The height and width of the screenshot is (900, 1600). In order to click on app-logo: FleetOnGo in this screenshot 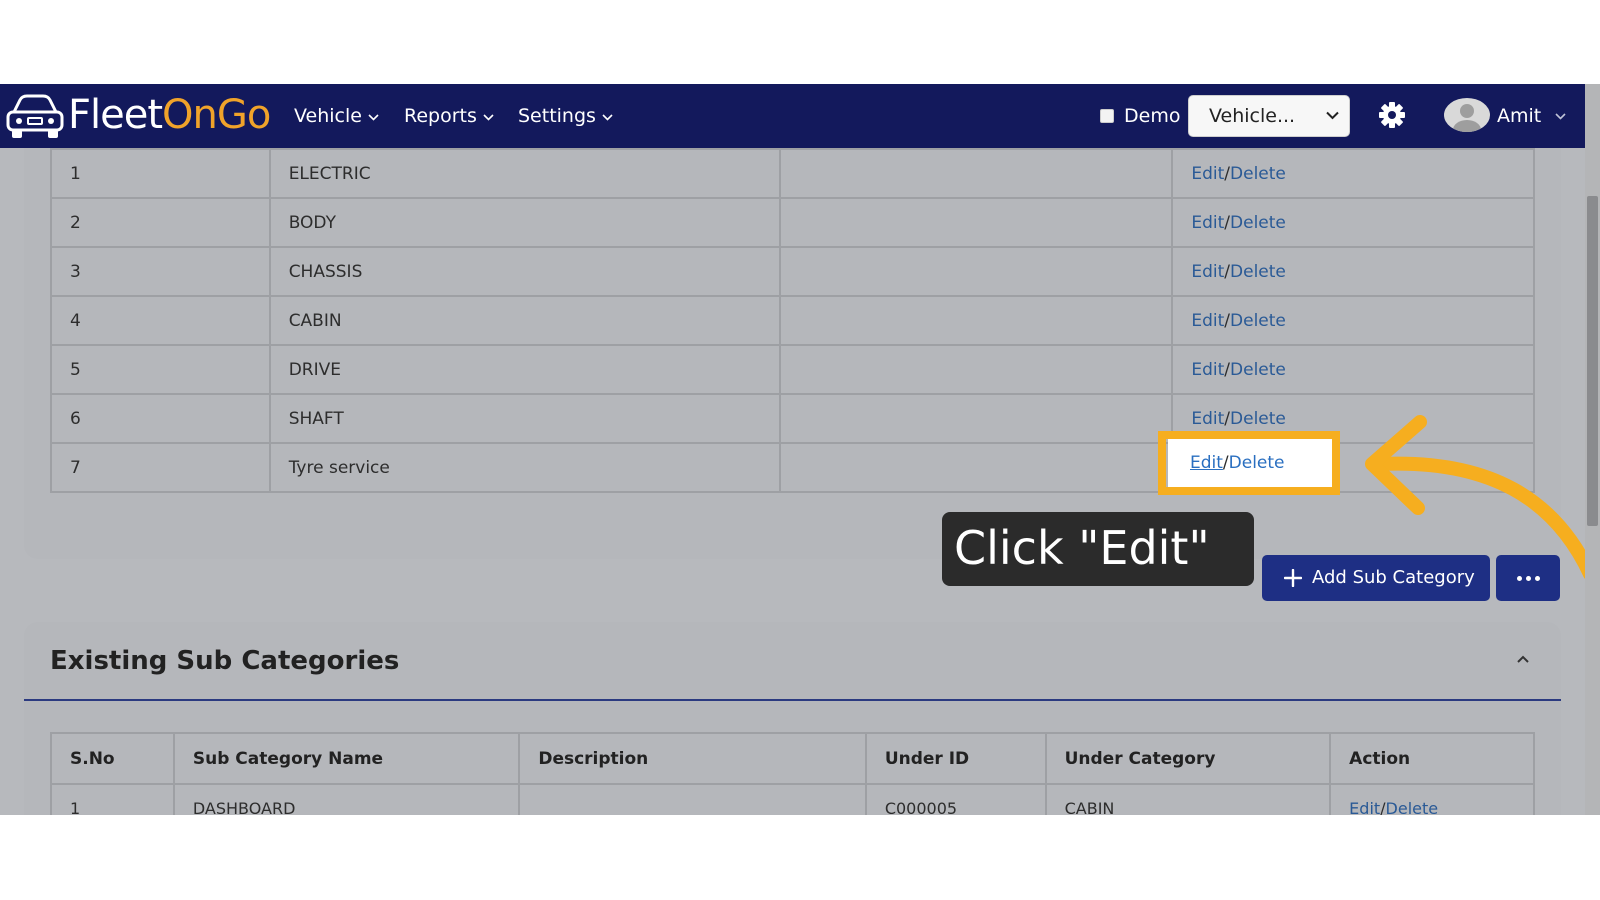, I will do `click(169, 115)`.